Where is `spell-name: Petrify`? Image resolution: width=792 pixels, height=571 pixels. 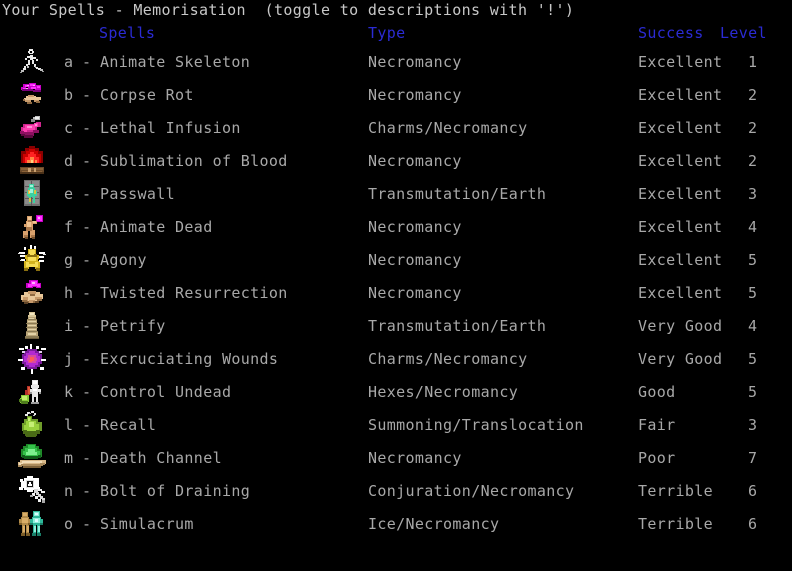 spell-name: Petrify is located at coordinates (133, 326).